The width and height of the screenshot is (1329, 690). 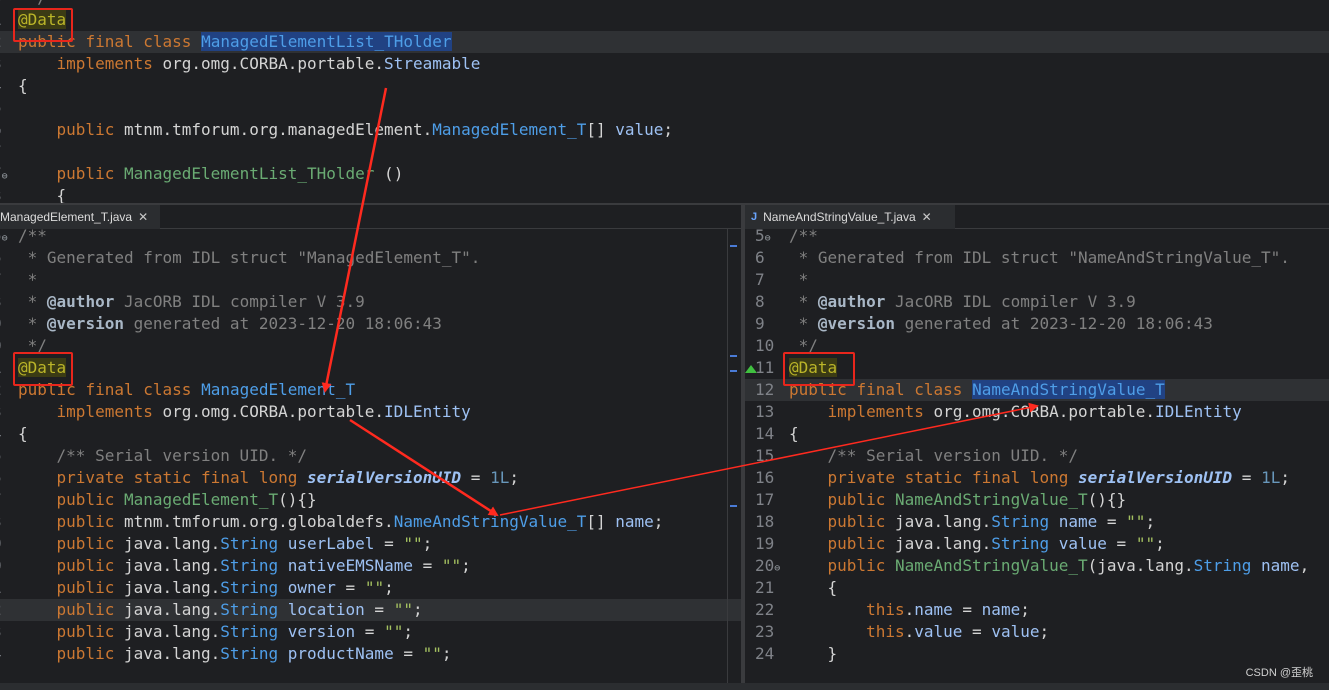 I want to click on code-line: 21 {, so click(x=1037, y=588).